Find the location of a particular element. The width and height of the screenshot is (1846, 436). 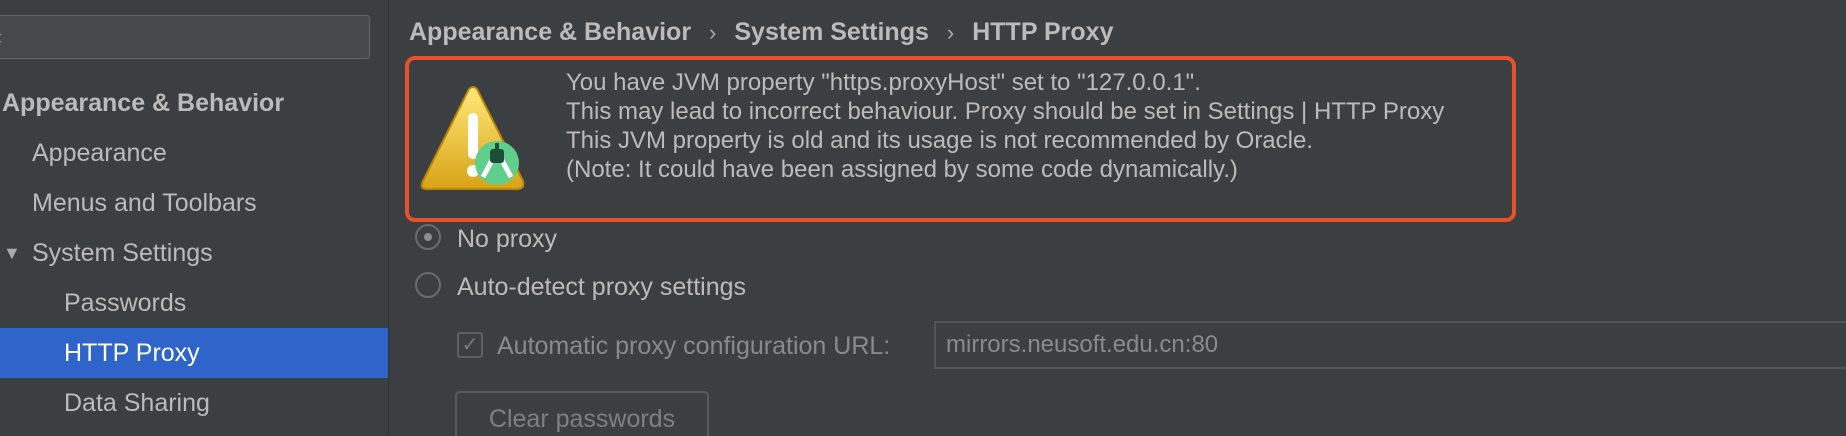

sidebar-item-http-proxy: HTTP Proxy is located at coordinates (194, 353).